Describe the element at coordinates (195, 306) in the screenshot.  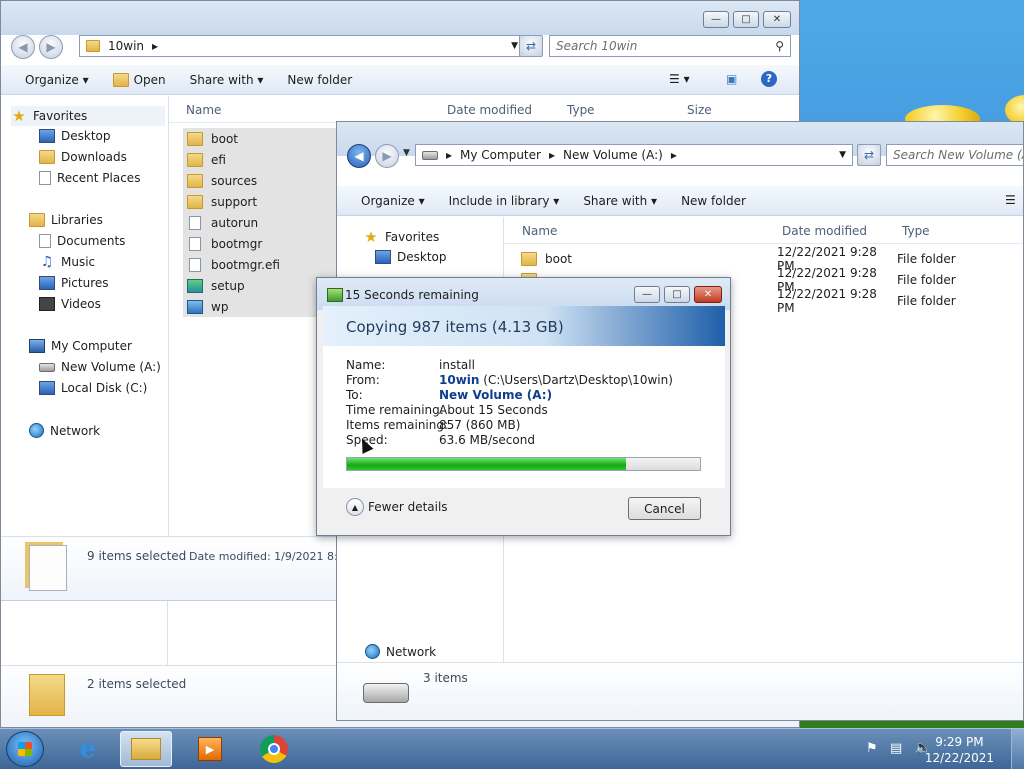
I see `image-file-icon` at that location.